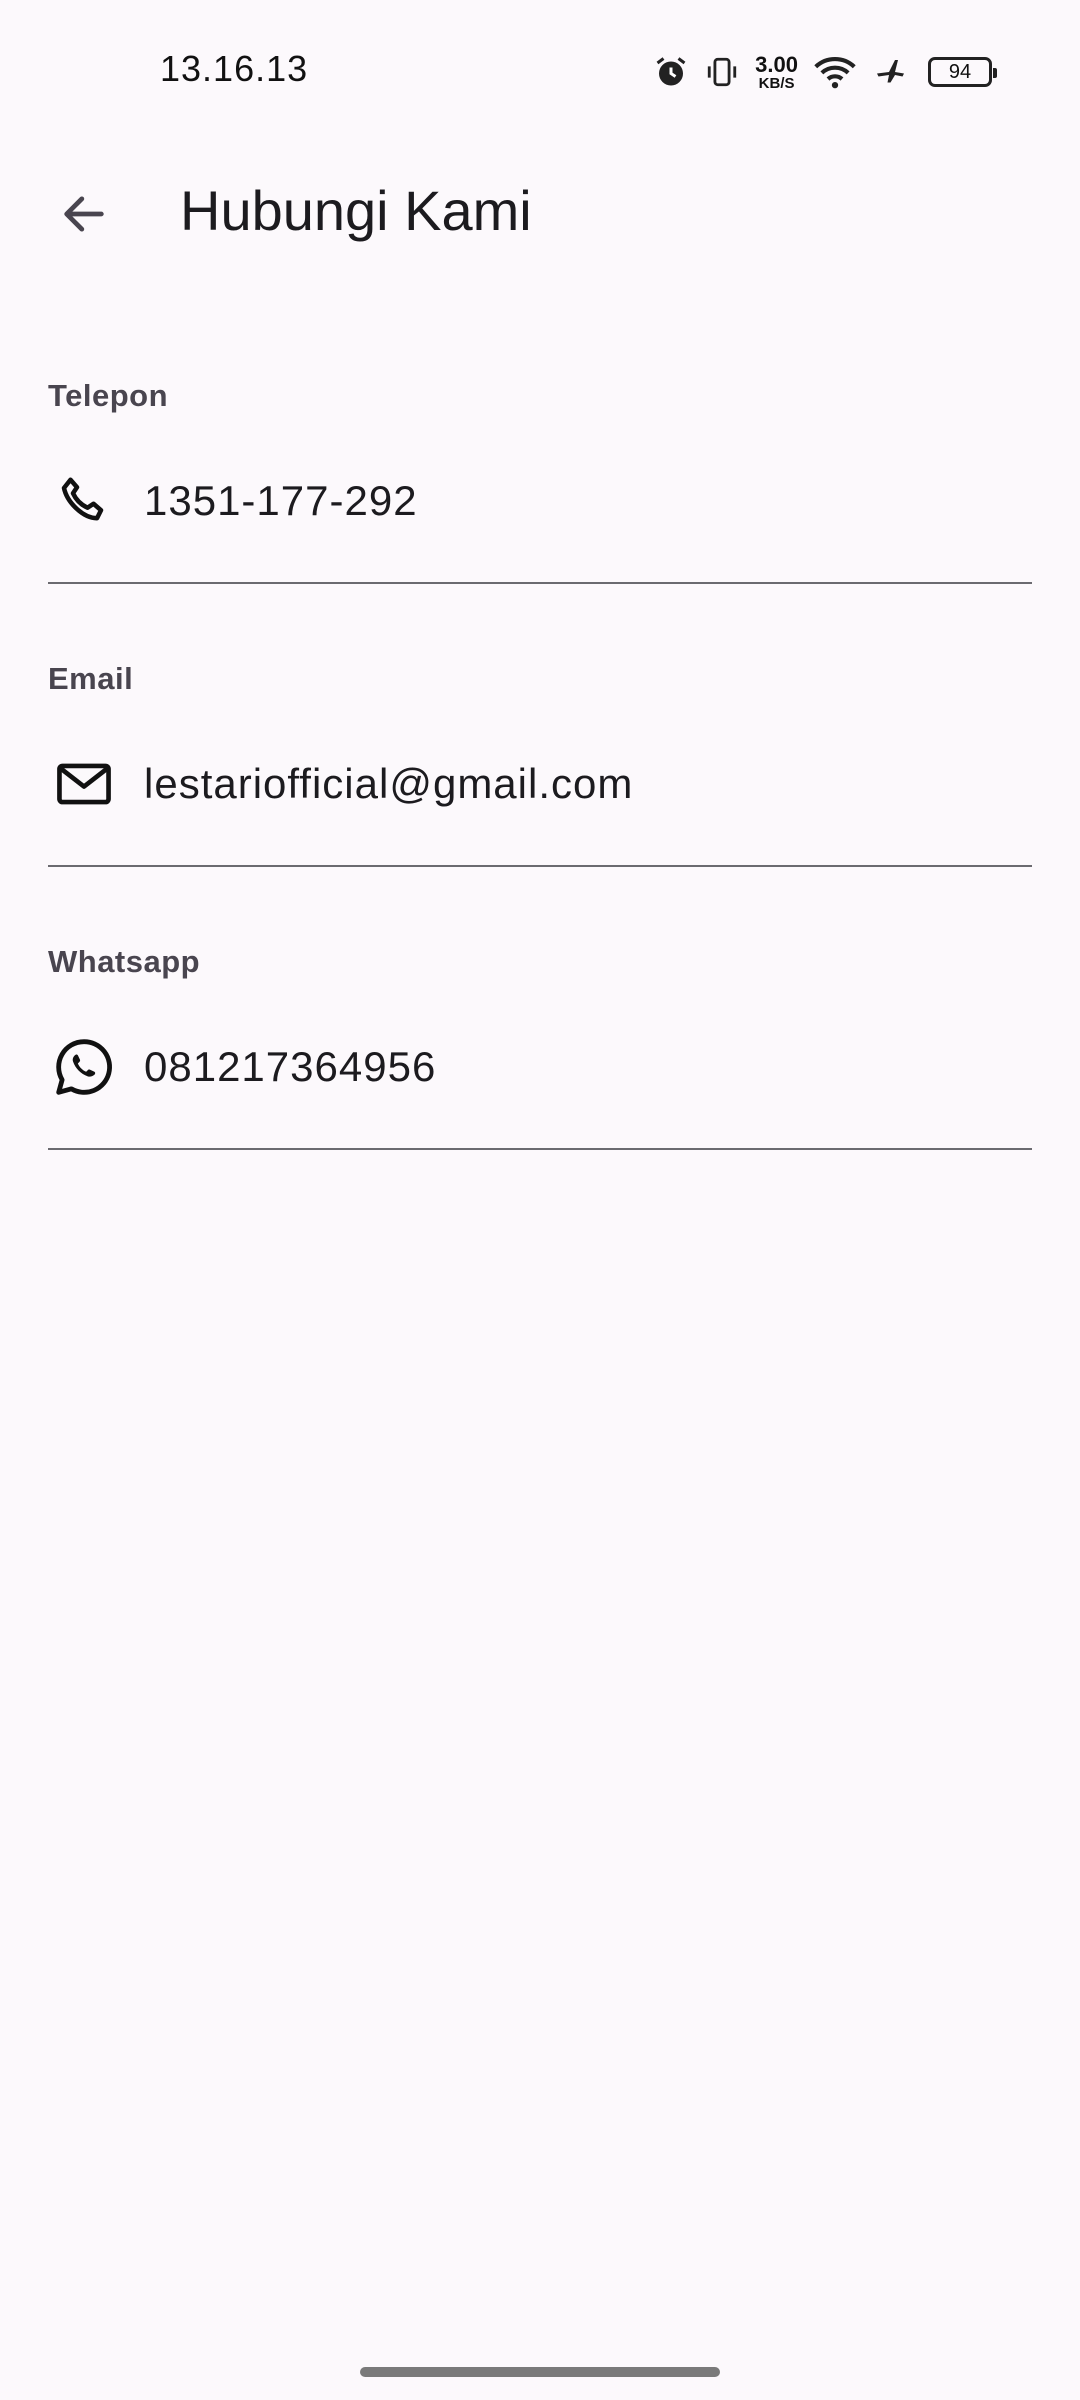  I want to click on vibrate-icon, so click(722, 72).